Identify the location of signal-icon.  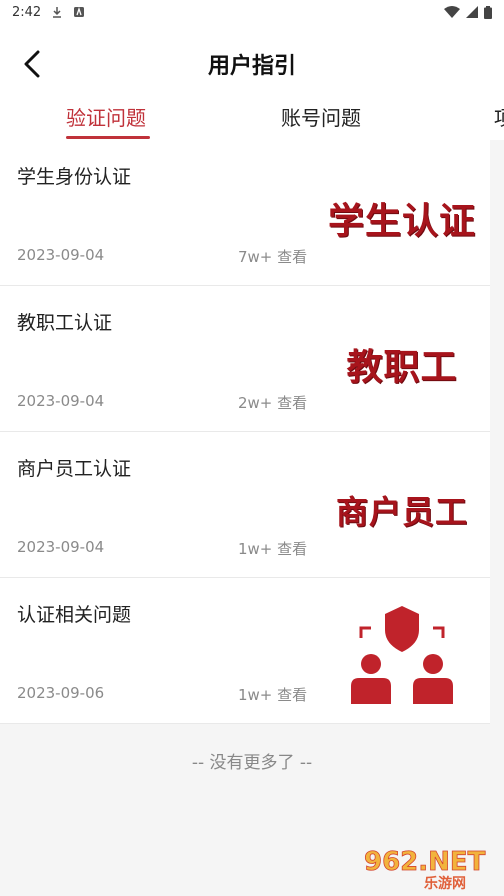
(472, 12).